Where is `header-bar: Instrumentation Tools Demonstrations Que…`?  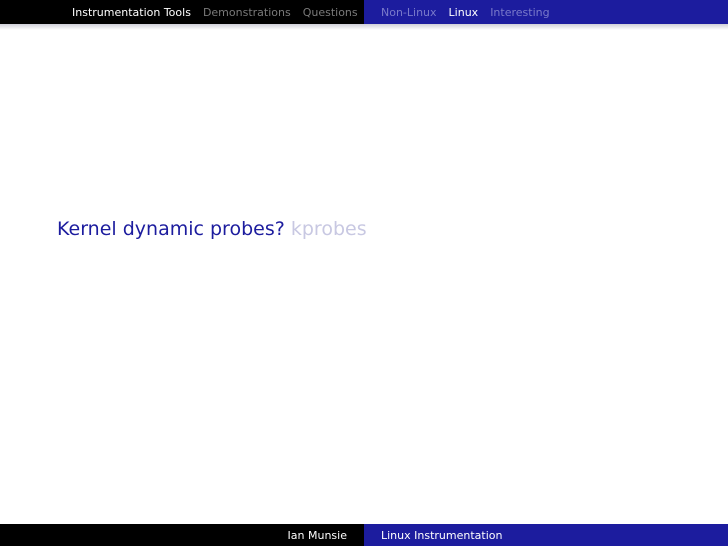
header-bar: Instrumentation Tools Demonstrations Que… is located at coordinates (364, 12).